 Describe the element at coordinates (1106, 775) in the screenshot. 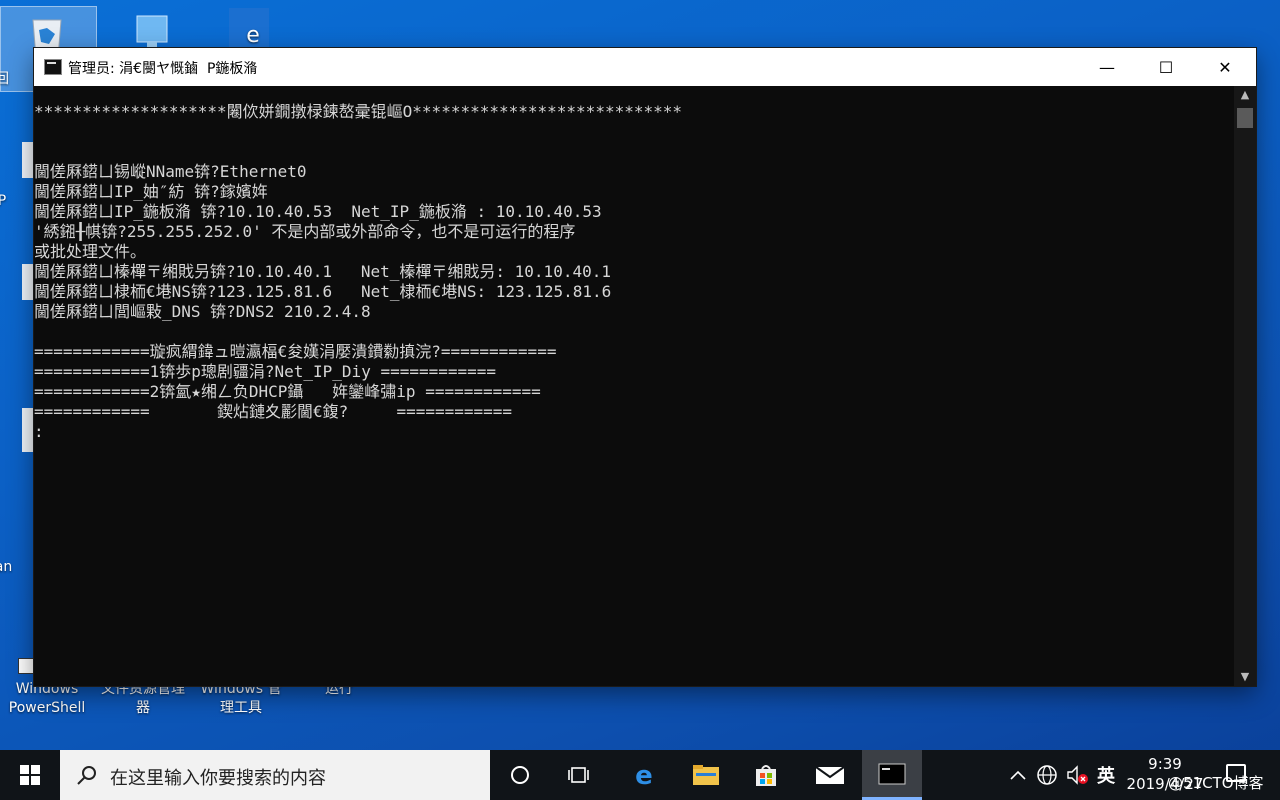

I see `ime-indicator: 英` at that location.